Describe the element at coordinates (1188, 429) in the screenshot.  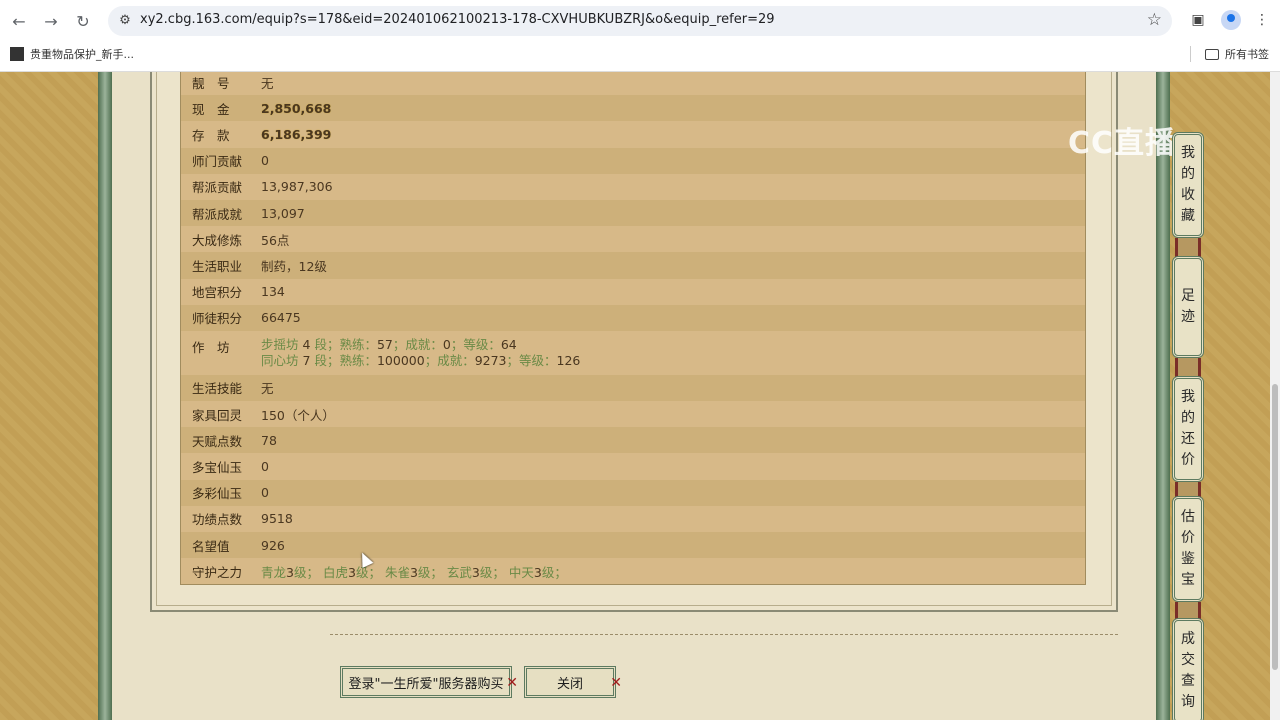
I see `tab-my-counteroffers: 我的还价` at that location.